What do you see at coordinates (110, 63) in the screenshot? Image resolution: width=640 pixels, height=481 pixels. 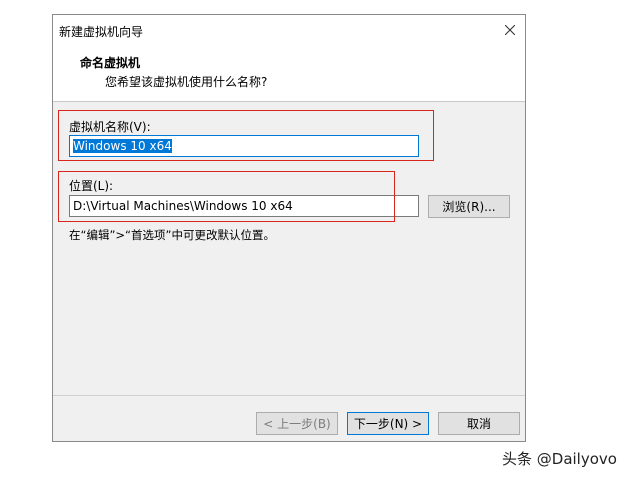 I see `header-title: 命名虚拟机` at bounding box center [110, 63].